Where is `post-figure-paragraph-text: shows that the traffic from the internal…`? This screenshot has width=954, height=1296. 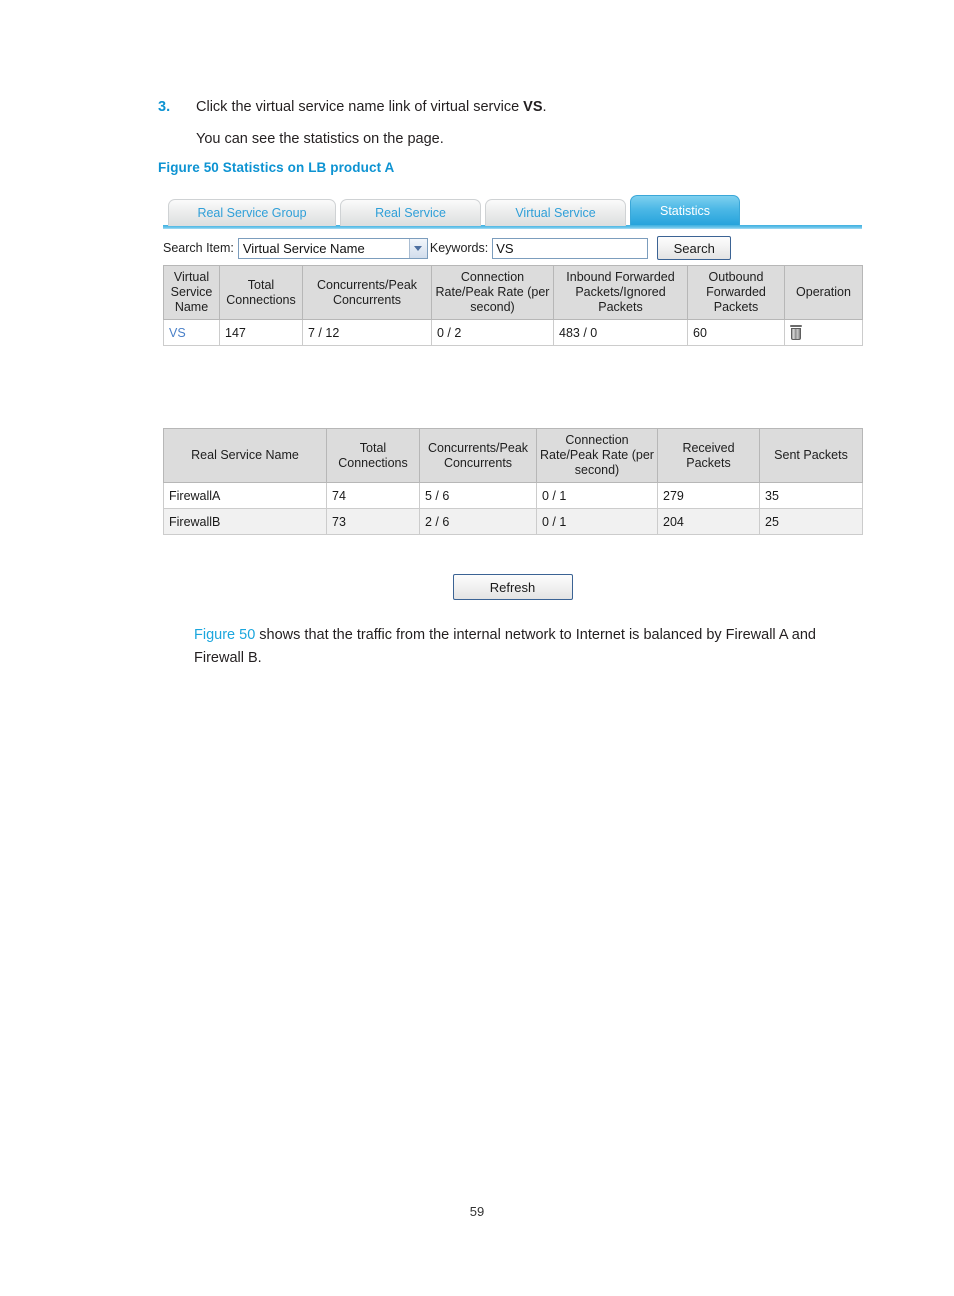
post-figure-paragraph-text: shows that the traffic from the internal… is located at coordinates (505, 646).